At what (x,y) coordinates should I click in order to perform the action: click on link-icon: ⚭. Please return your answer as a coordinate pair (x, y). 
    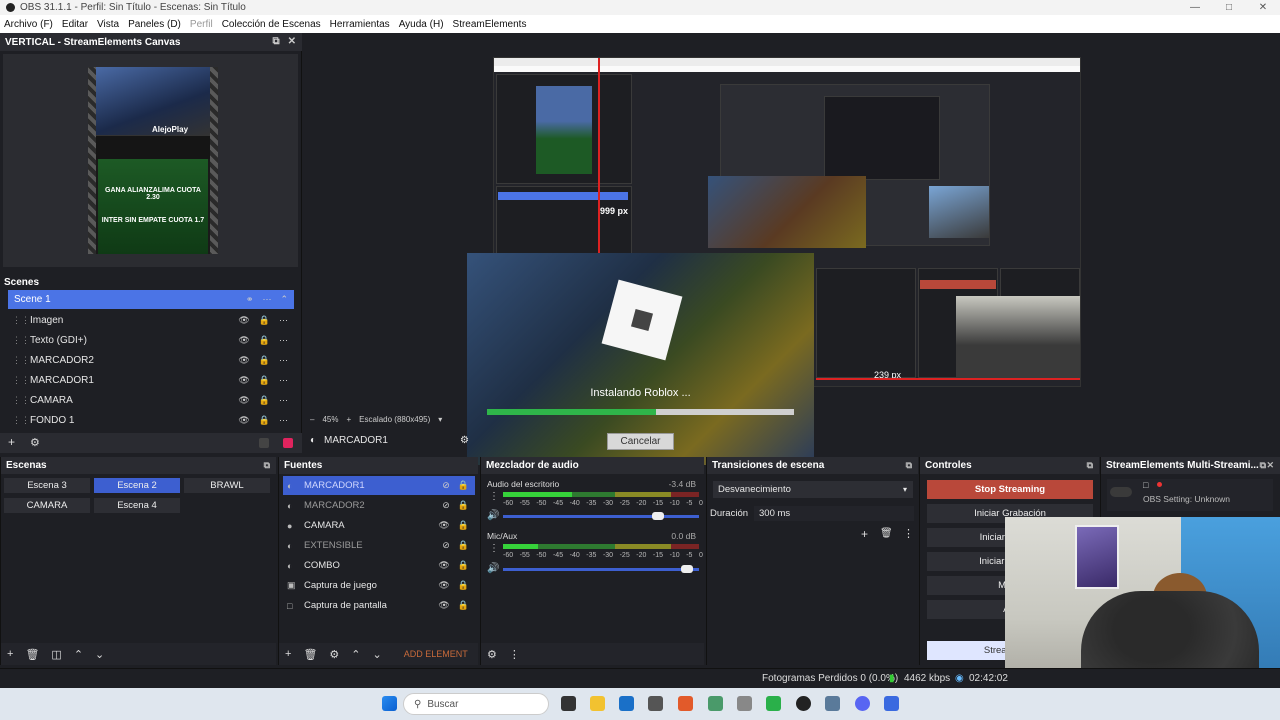
    Looking at the image, I should click on (250, 299).